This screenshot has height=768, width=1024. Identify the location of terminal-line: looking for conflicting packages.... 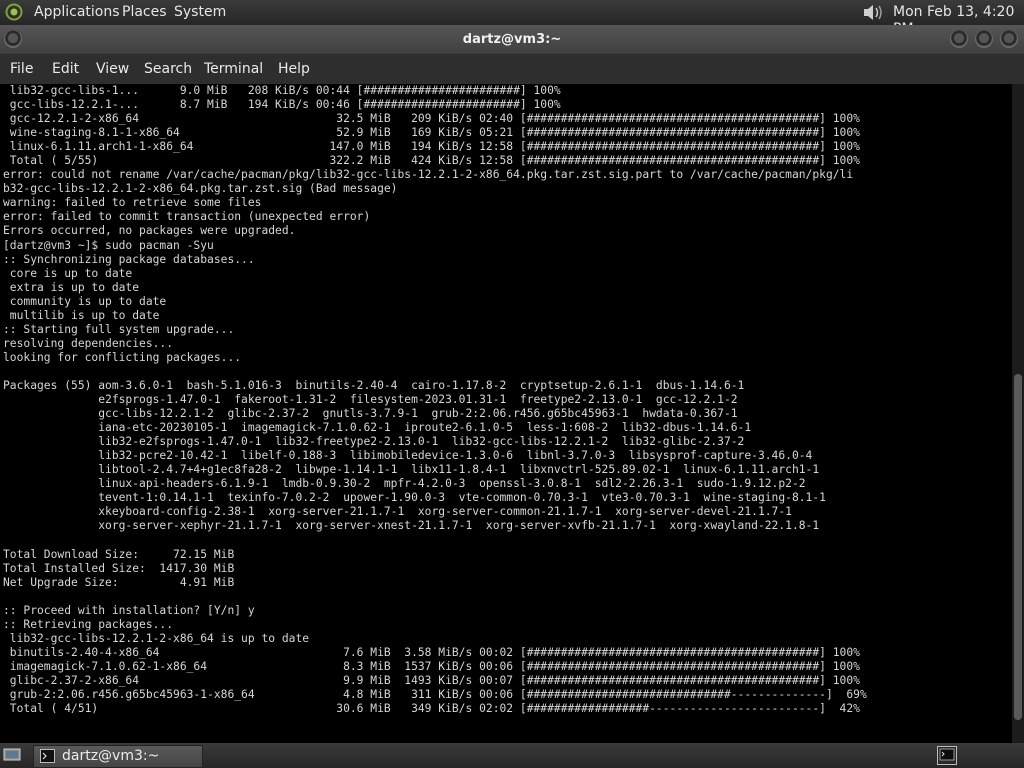
(122, 357).